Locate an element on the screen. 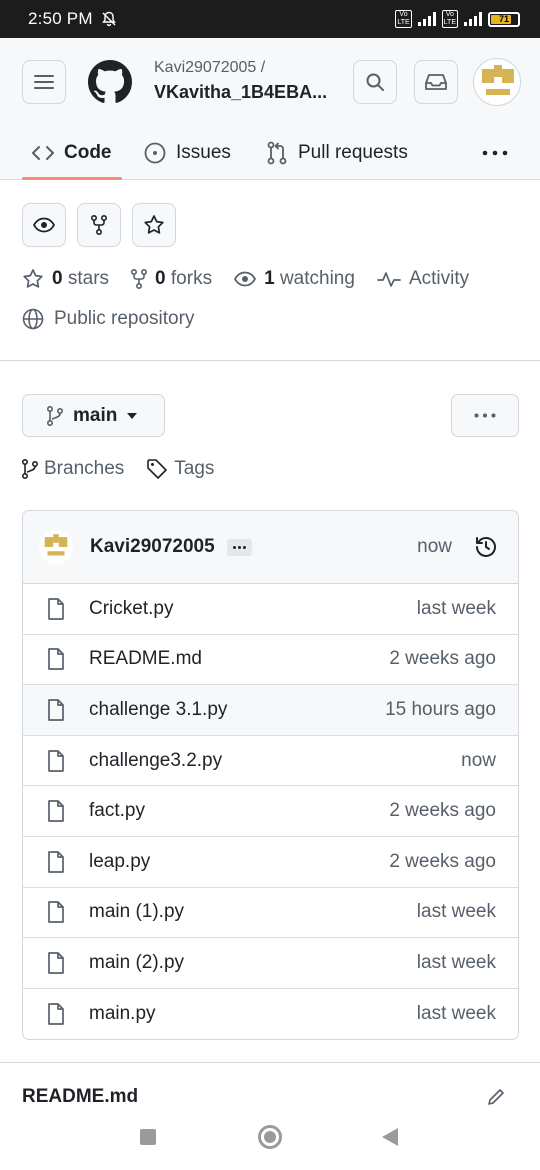  fork-button is located at coordinates (99, 225).